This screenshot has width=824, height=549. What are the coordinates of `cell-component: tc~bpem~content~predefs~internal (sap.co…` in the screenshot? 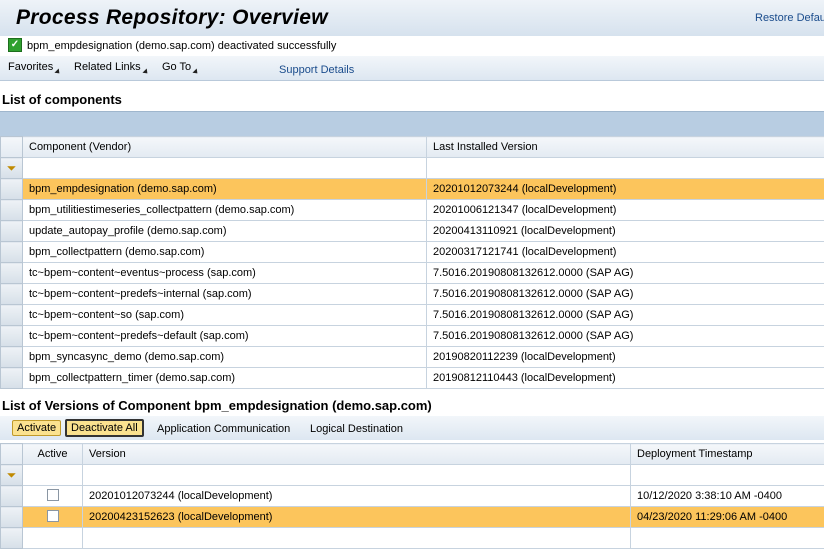 It's located at (225, 294).